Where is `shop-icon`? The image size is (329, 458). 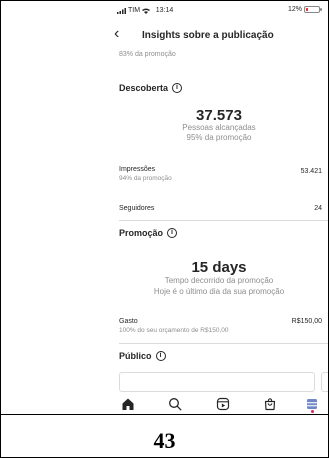 shop-icon is located at coordinates (270, 404).